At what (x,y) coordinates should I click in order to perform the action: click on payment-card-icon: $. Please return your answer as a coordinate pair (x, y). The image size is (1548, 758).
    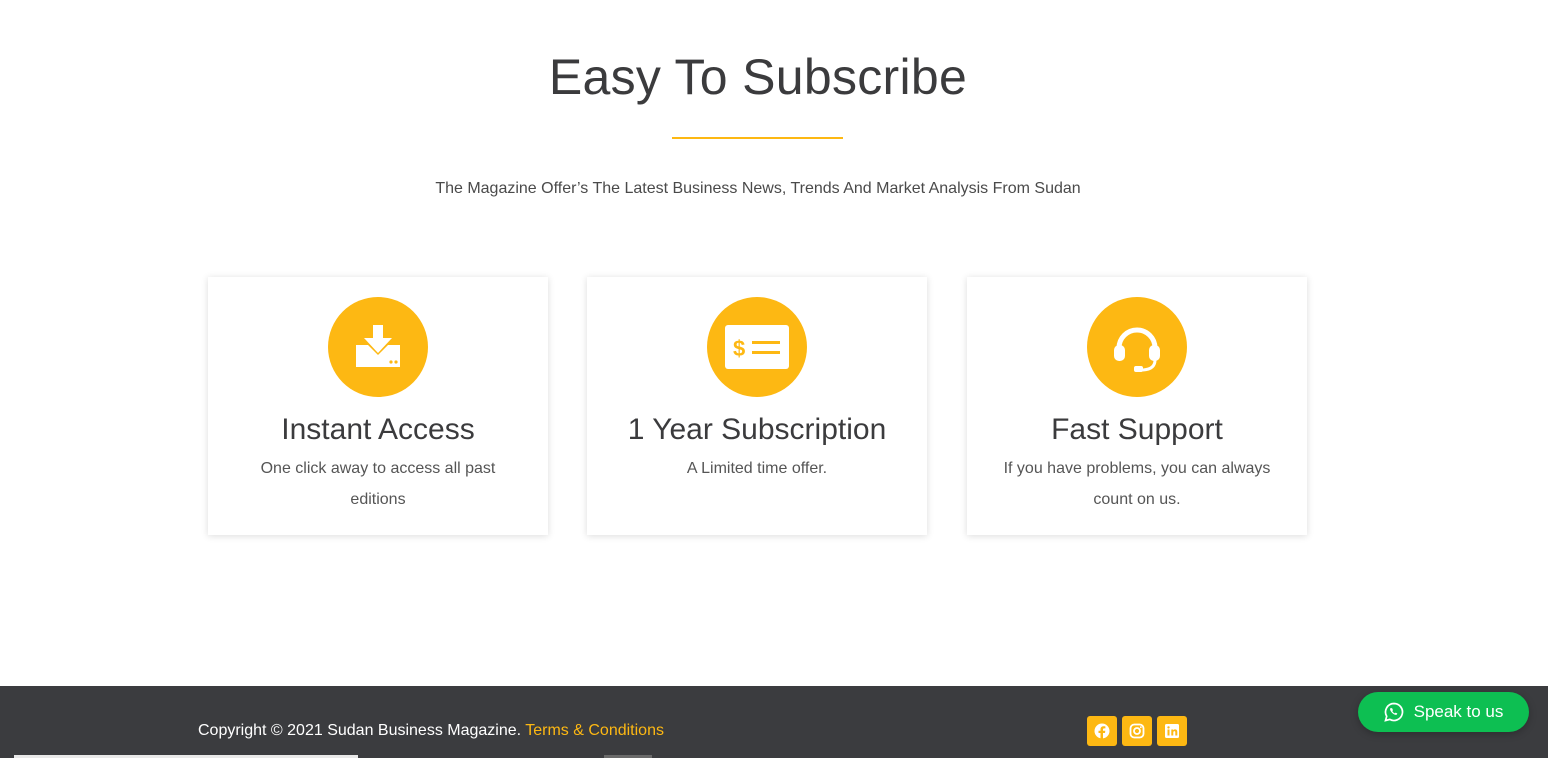
    Looking at the image, I should click on (757, 347).